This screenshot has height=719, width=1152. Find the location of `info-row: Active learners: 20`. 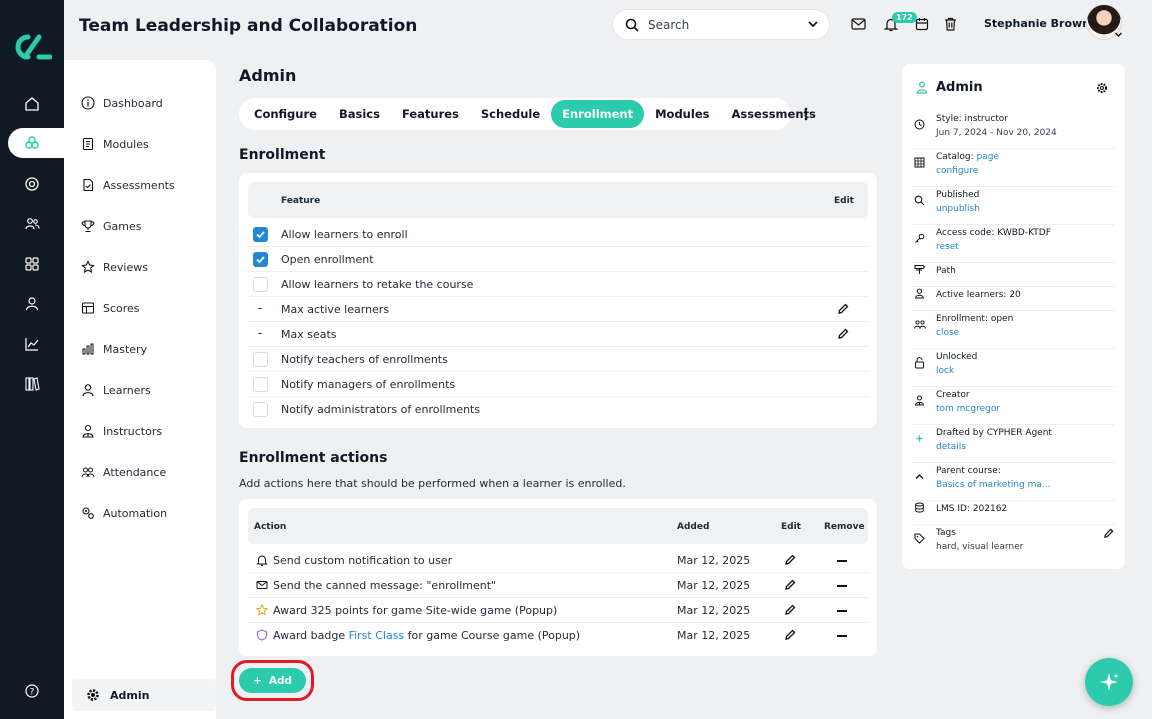

info-row: Active learners: 20 is located at coordinates (1013, 299).